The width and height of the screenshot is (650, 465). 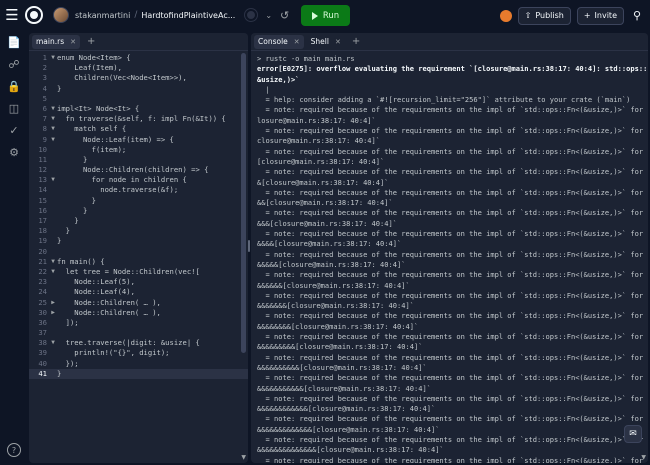 I want to click on code-line: 9 ▼ Node::Leaf(item) => {, so click(x=138, y=140).